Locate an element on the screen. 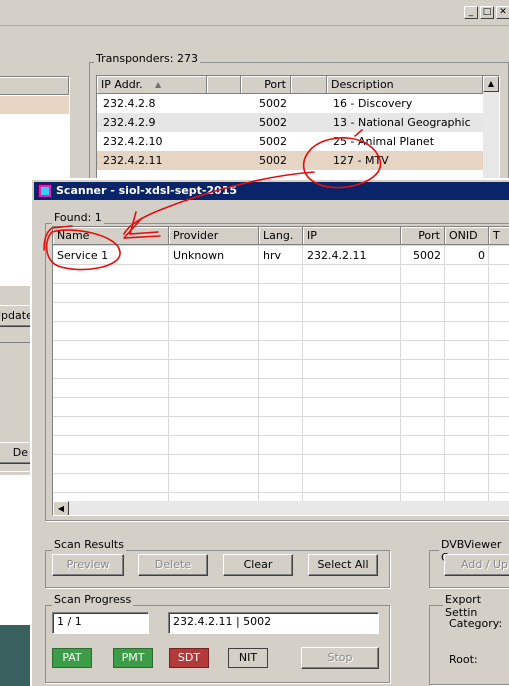 The image size is (509, 686). progress-current-field: 232.4.2.11 | 5002 is located at coordinates (273, 623).